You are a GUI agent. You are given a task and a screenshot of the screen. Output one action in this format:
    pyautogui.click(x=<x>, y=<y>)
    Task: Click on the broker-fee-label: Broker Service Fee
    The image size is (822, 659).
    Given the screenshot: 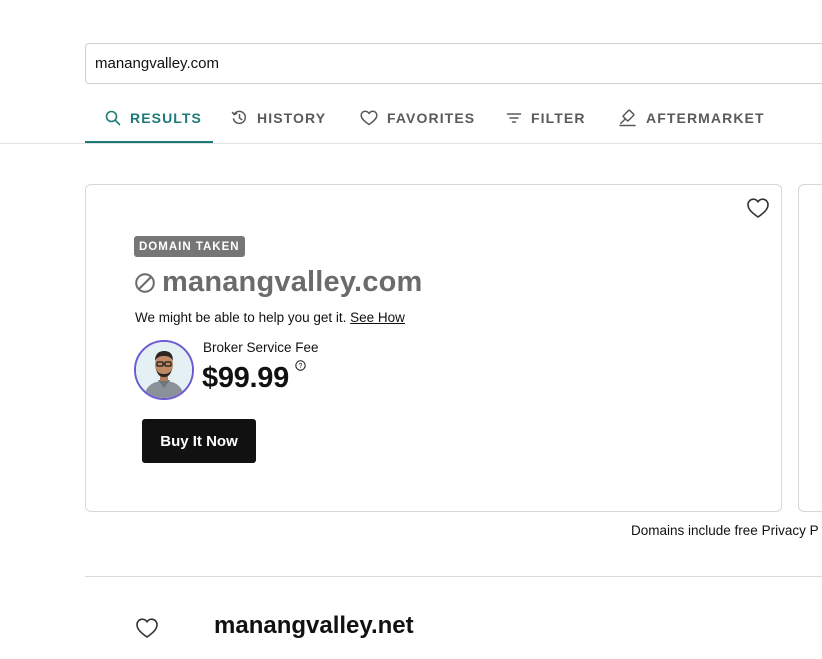 What is the action you would take?
    pyautogui.click(x=261, y=347)
    